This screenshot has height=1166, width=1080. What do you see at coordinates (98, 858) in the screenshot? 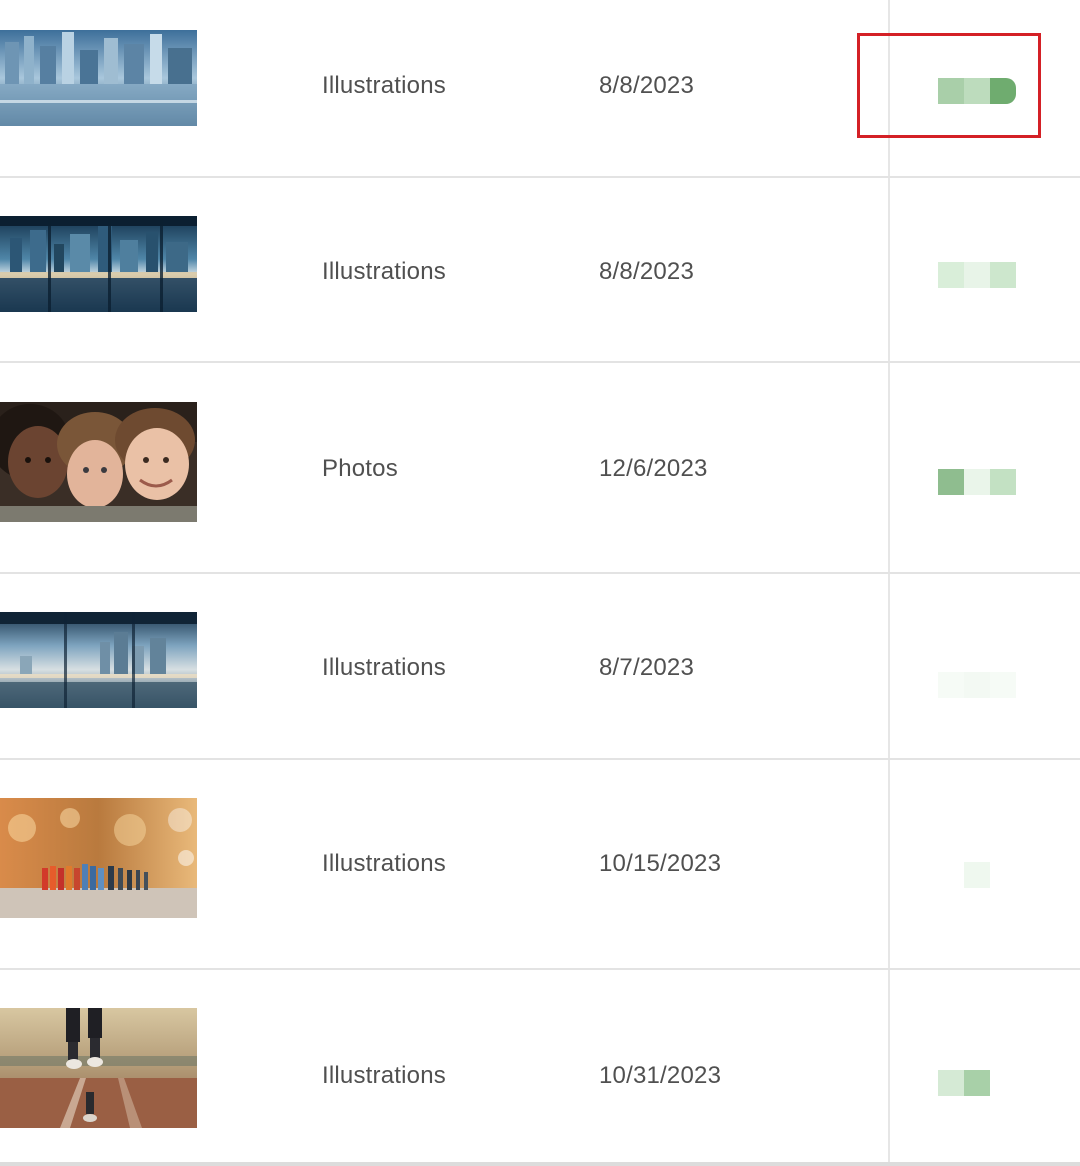
I see `thumbnail-crowd-bokeh` at bounding box center [98, 858].